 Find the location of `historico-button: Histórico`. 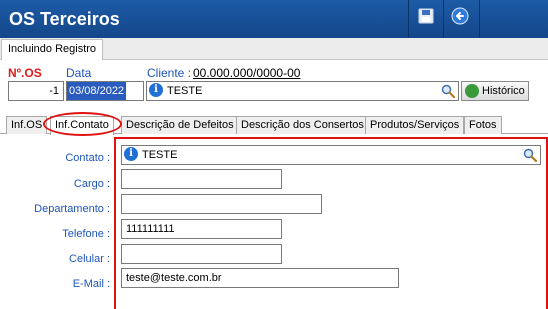

historico-button: Histórico is located at coordinates (495, 91).